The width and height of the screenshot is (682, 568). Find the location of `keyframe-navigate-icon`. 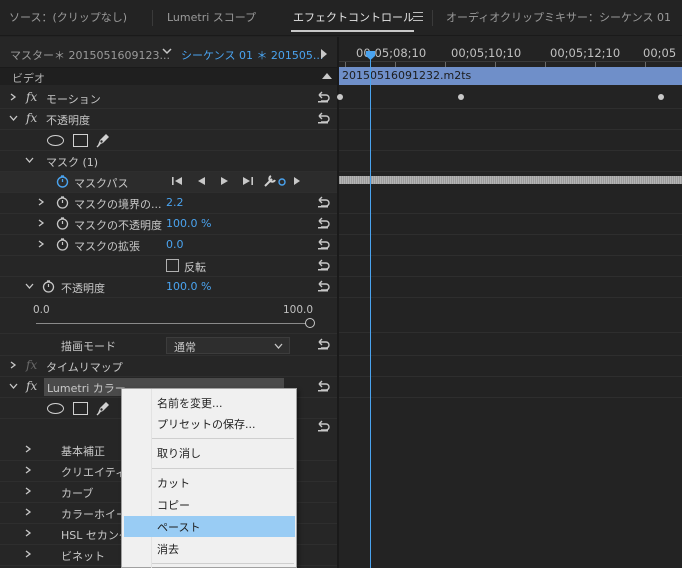

keyframe-navigate-icon is located at coordinates (297, 181).